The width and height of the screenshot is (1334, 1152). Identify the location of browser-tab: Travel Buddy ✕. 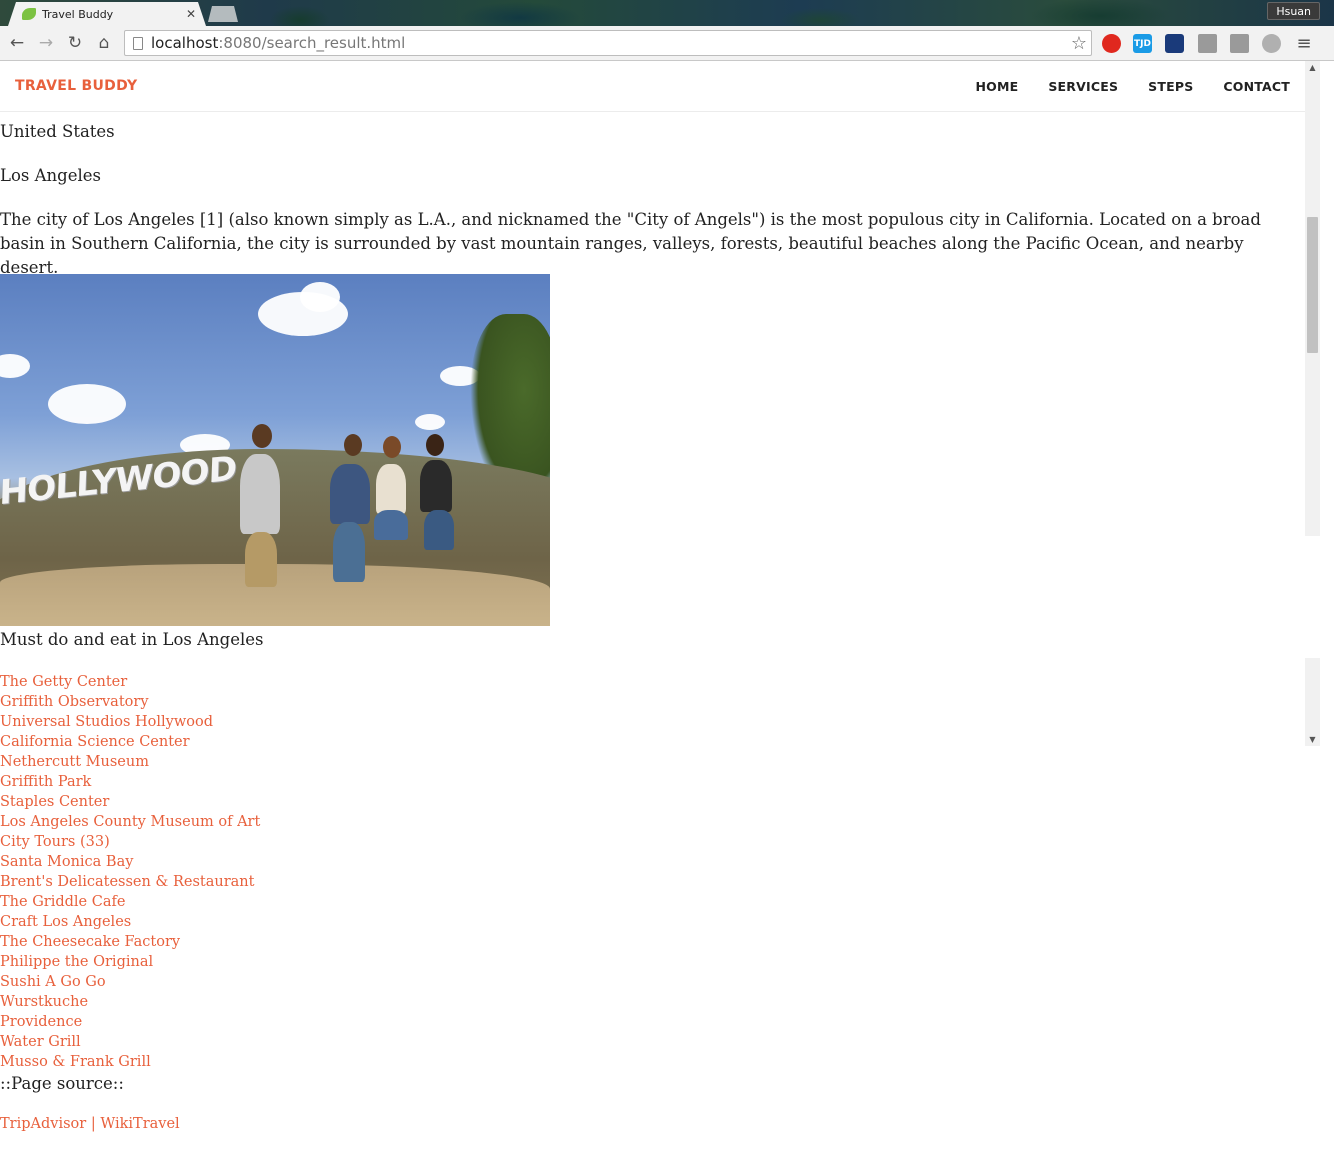
(107, 14).